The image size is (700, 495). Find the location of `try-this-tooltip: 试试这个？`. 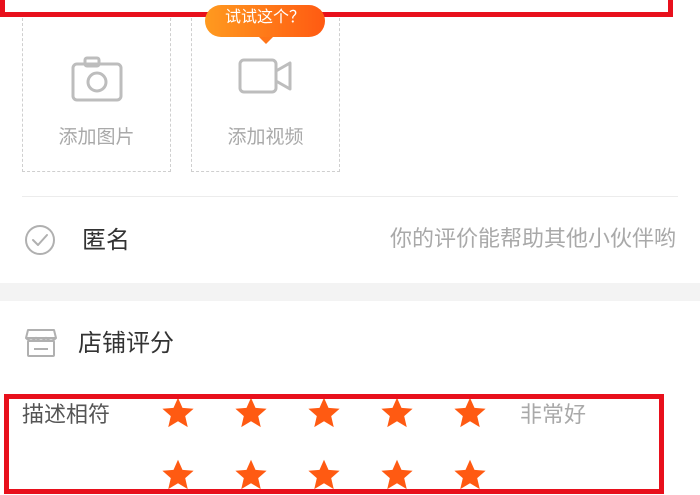

try-this-tooltip: 试试这个？ is located at coordinates (265, 21).